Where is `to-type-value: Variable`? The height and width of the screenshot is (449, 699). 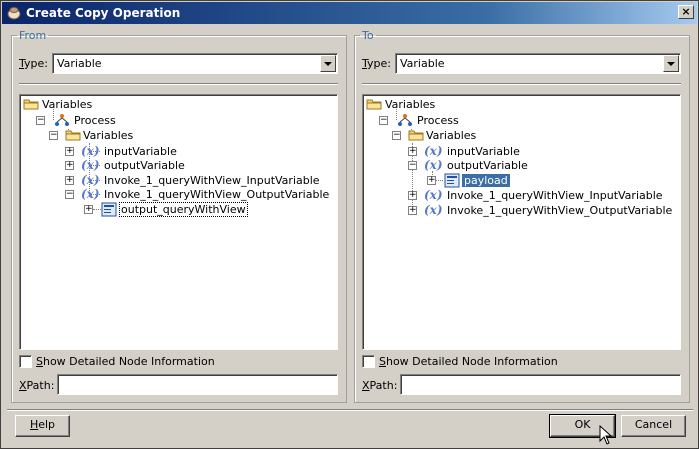
to-type-value: Variable is located at coordinates (422, 63).